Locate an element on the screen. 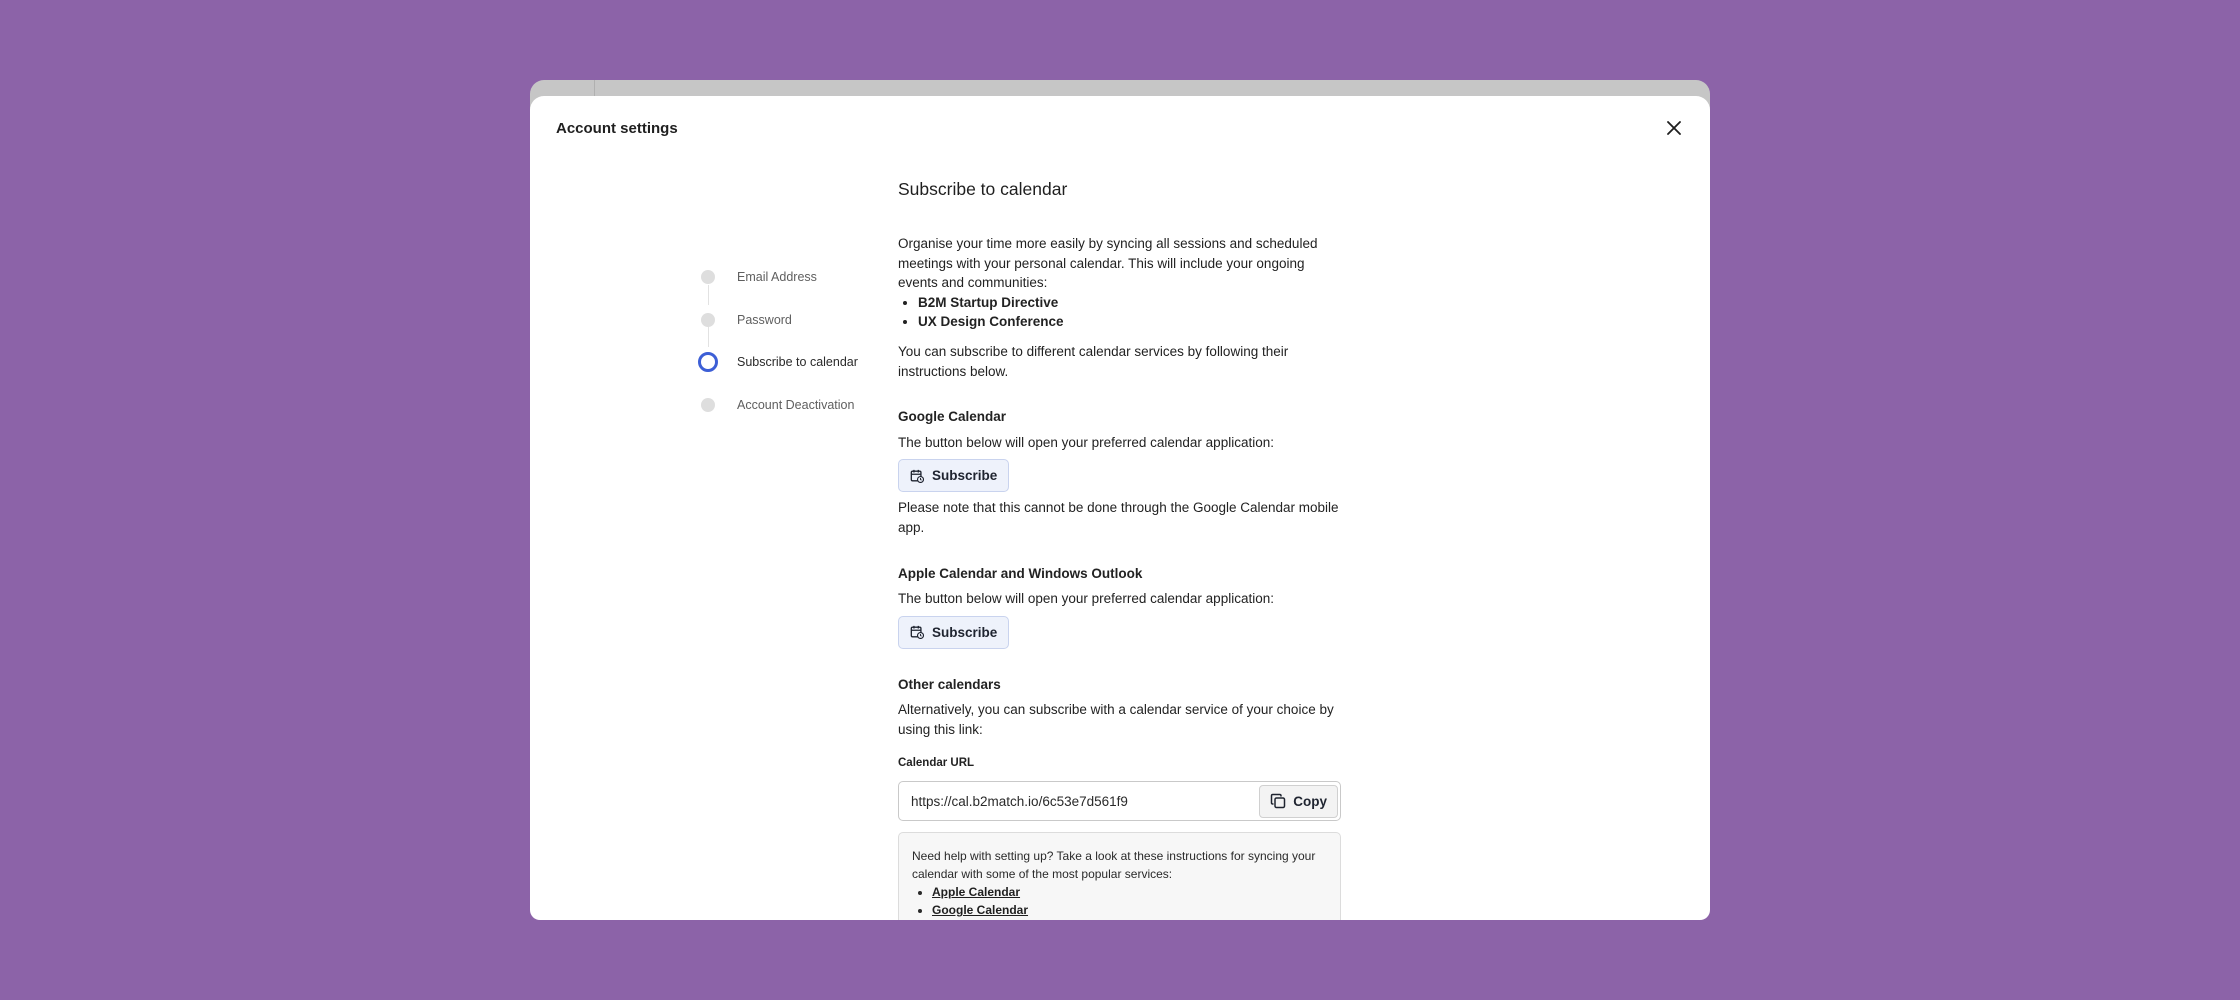 The height and width of the screenshot is (1000, 2240). step-subscribe-to-calendar: Subscribe to calendar is located at coordinates (778, 355).